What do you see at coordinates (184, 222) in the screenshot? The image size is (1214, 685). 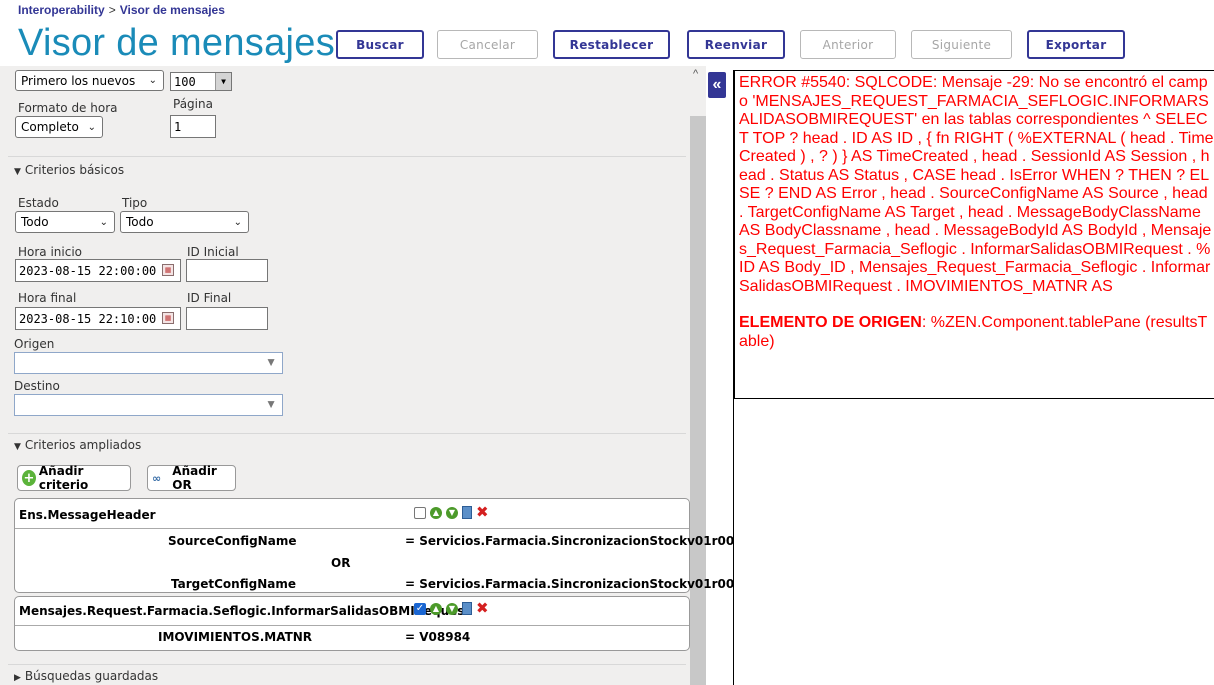 I see `tipo-select: Todo ⌄` at bounding box center [184, 222].